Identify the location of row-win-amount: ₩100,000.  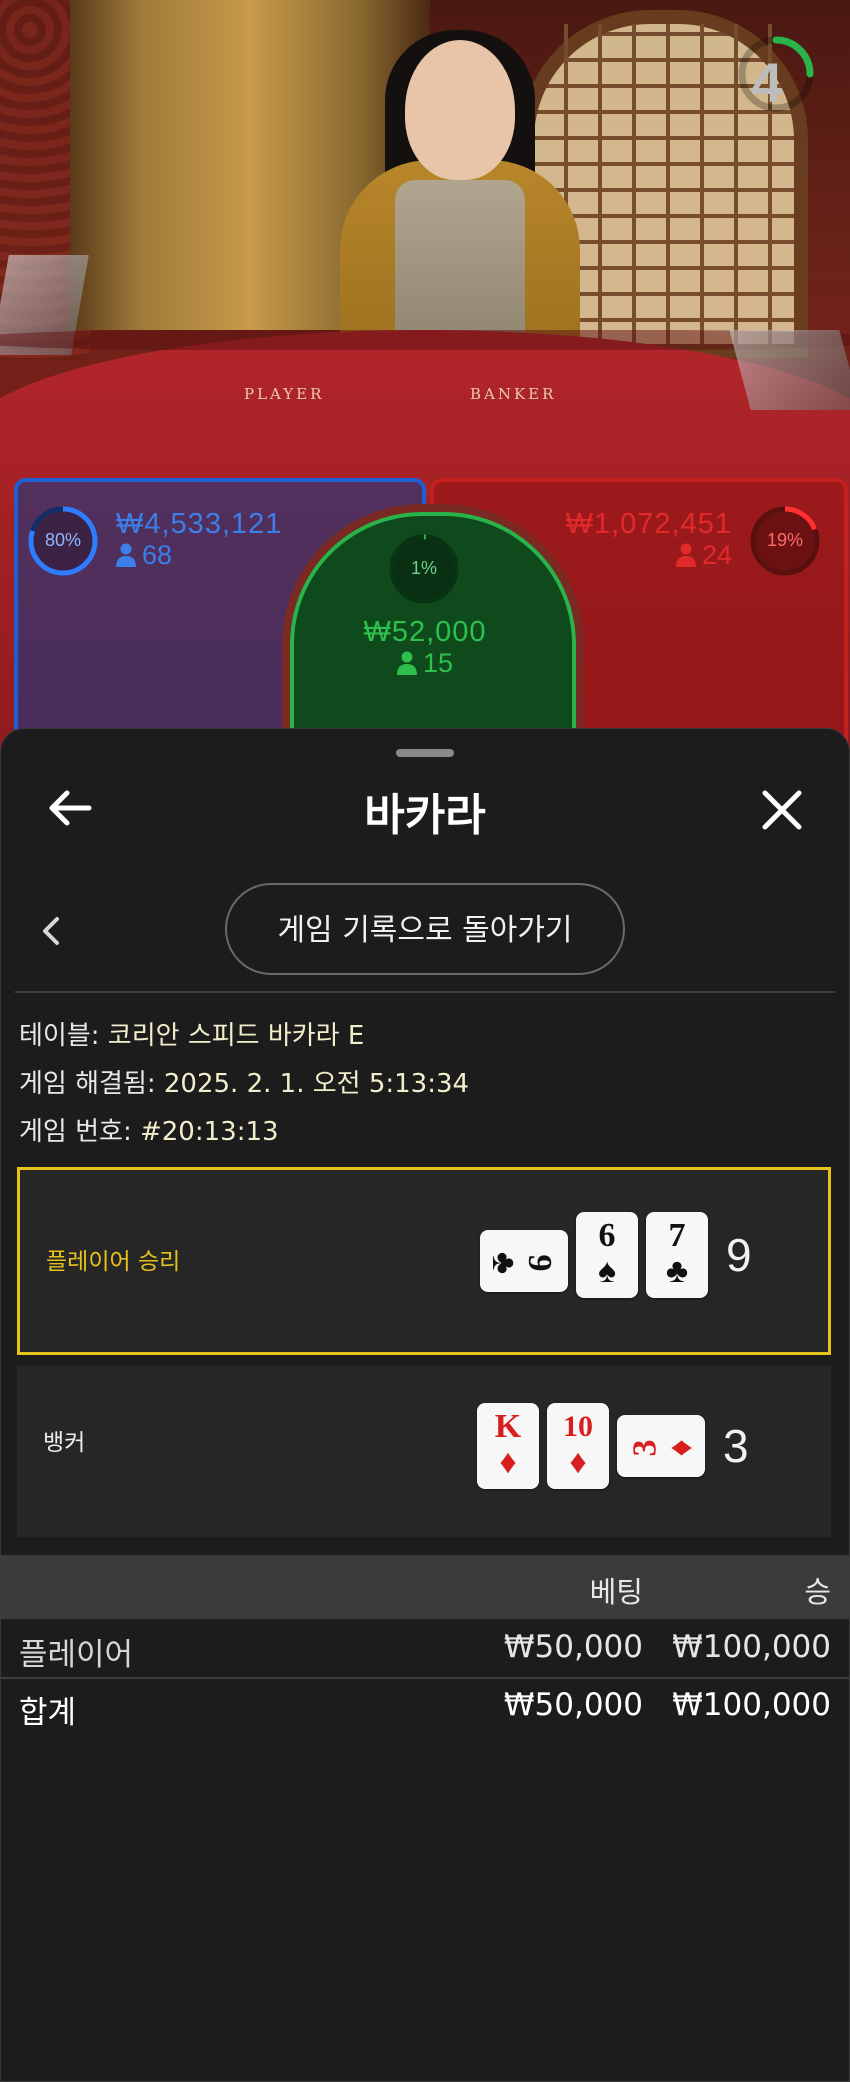
(751, 1647).